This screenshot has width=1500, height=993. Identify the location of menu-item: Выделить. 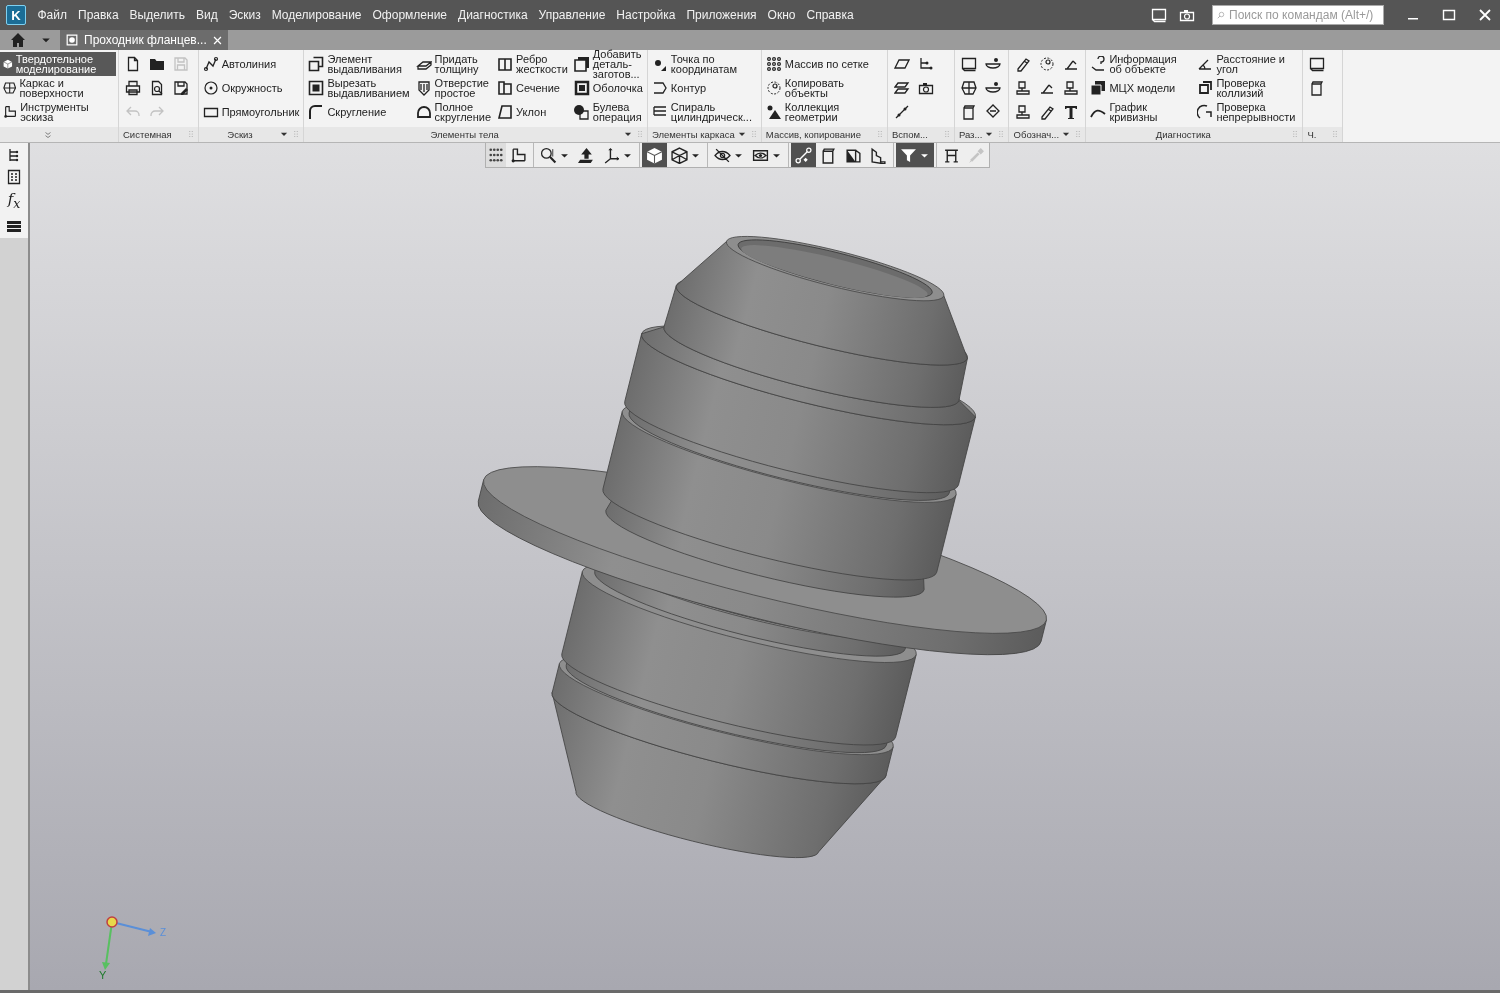
(157, 15).